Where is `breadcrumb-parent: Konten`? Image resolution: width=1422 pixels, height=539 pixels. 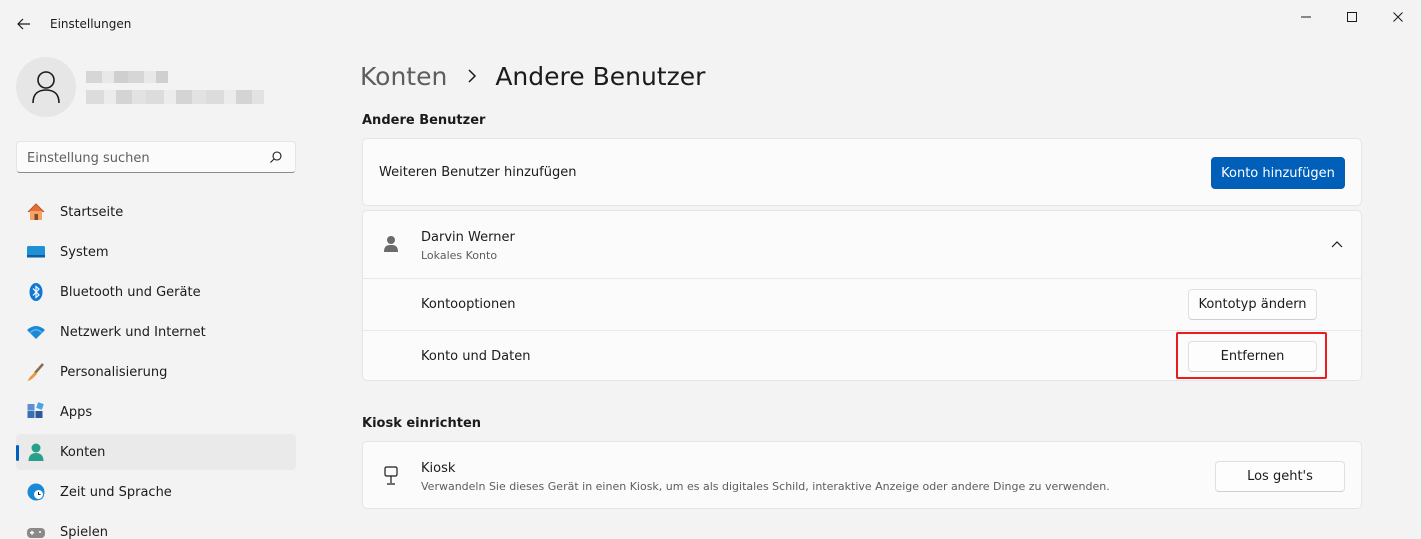
breadcrumb-parent: Konten is located at coordinates (403, 76).